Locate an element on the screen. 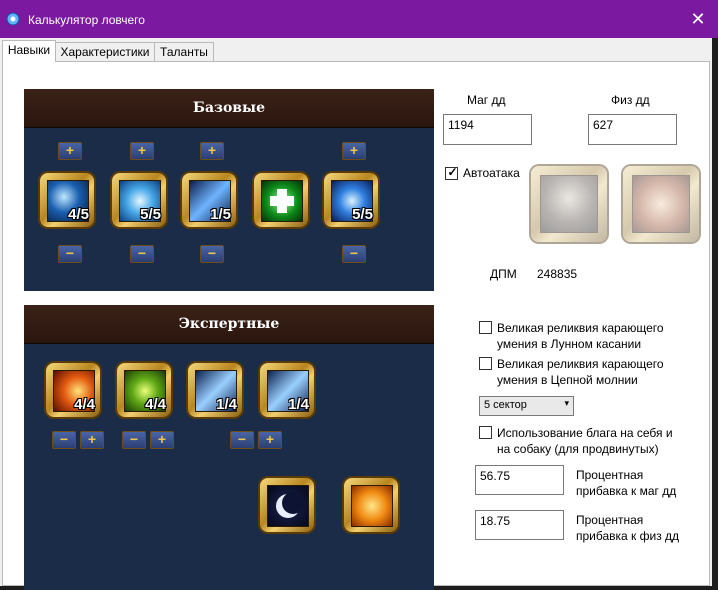 The width and height of the screenshot is (718, 590). blessing-checkbox is located at coordinates (485, 432).